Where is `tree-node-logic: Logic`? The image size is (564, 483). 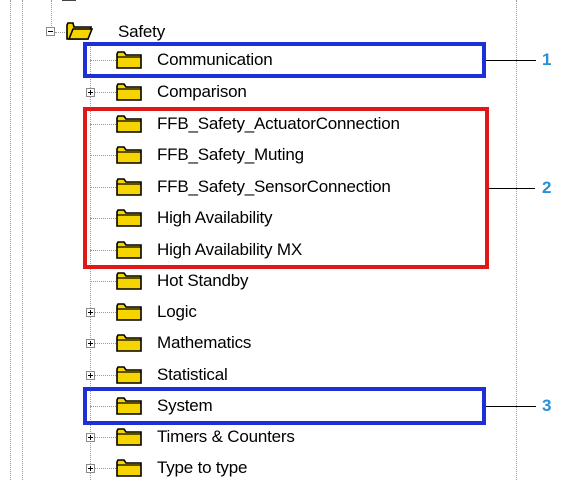
tree-node-logic: Logic is located at coordinates (280, 312).